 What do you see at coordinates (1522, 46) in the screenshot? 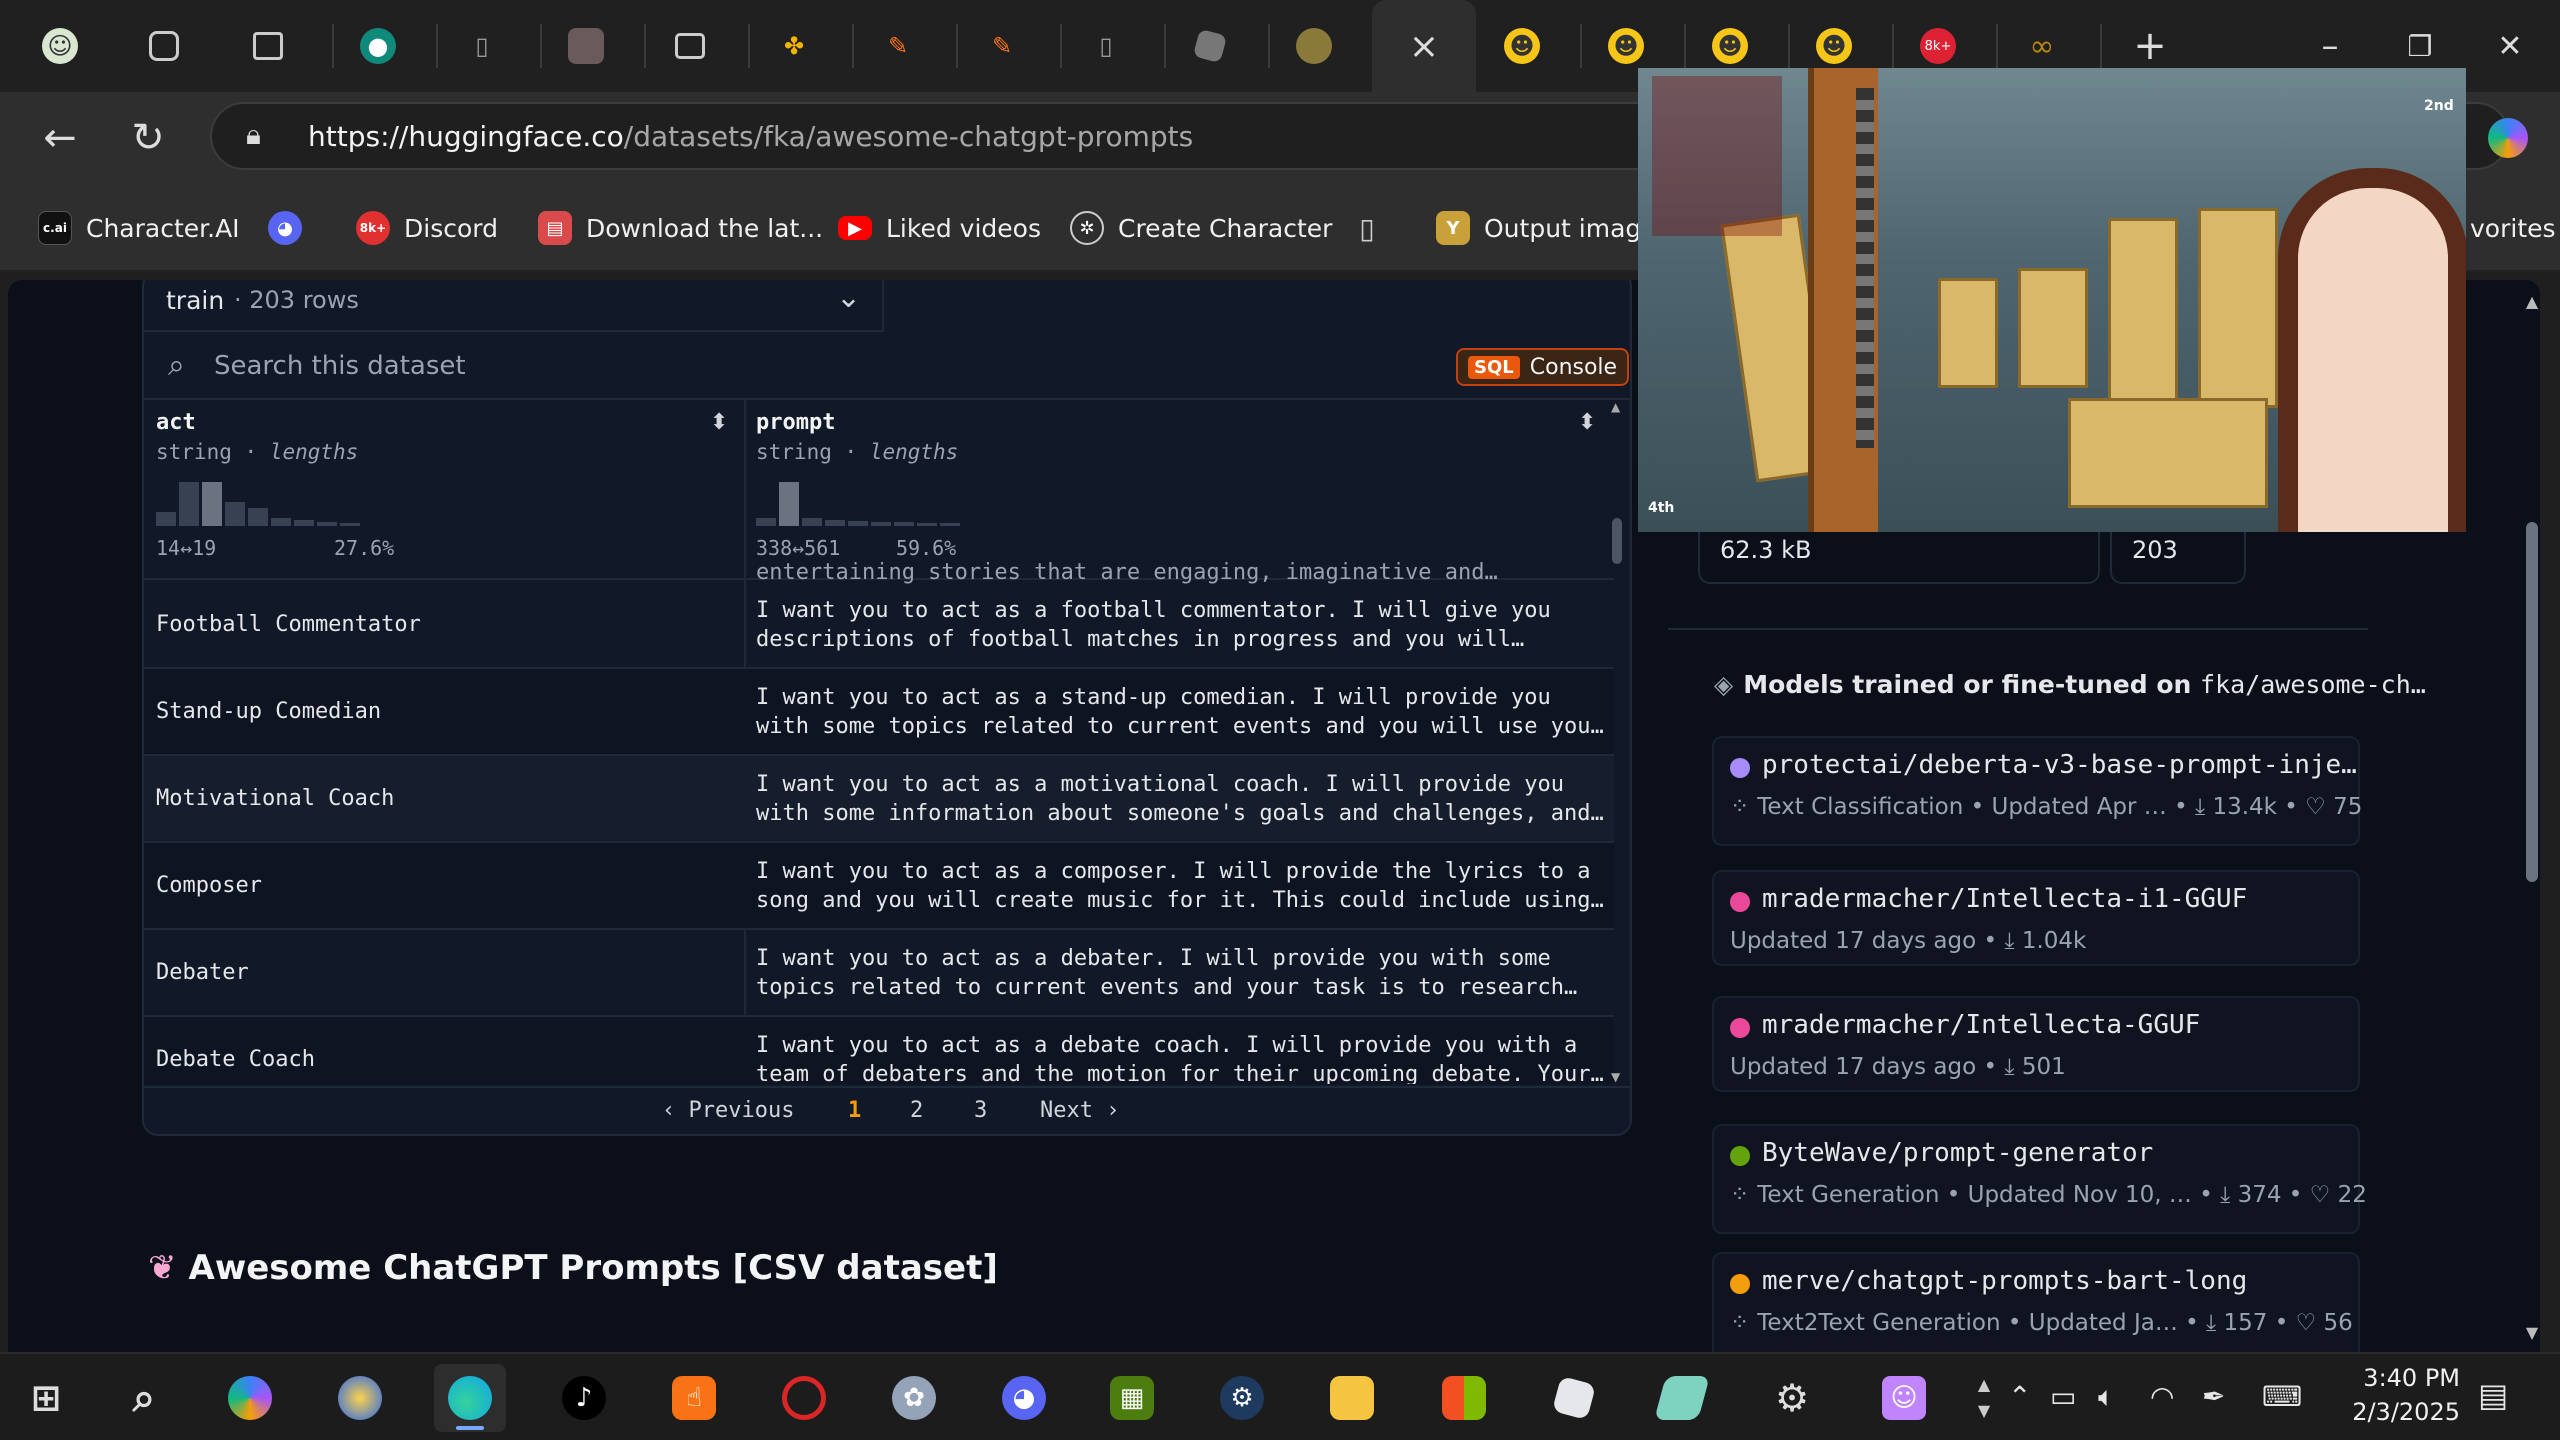
I see `tab-11: ☻` at bounding box center [1522, 46].